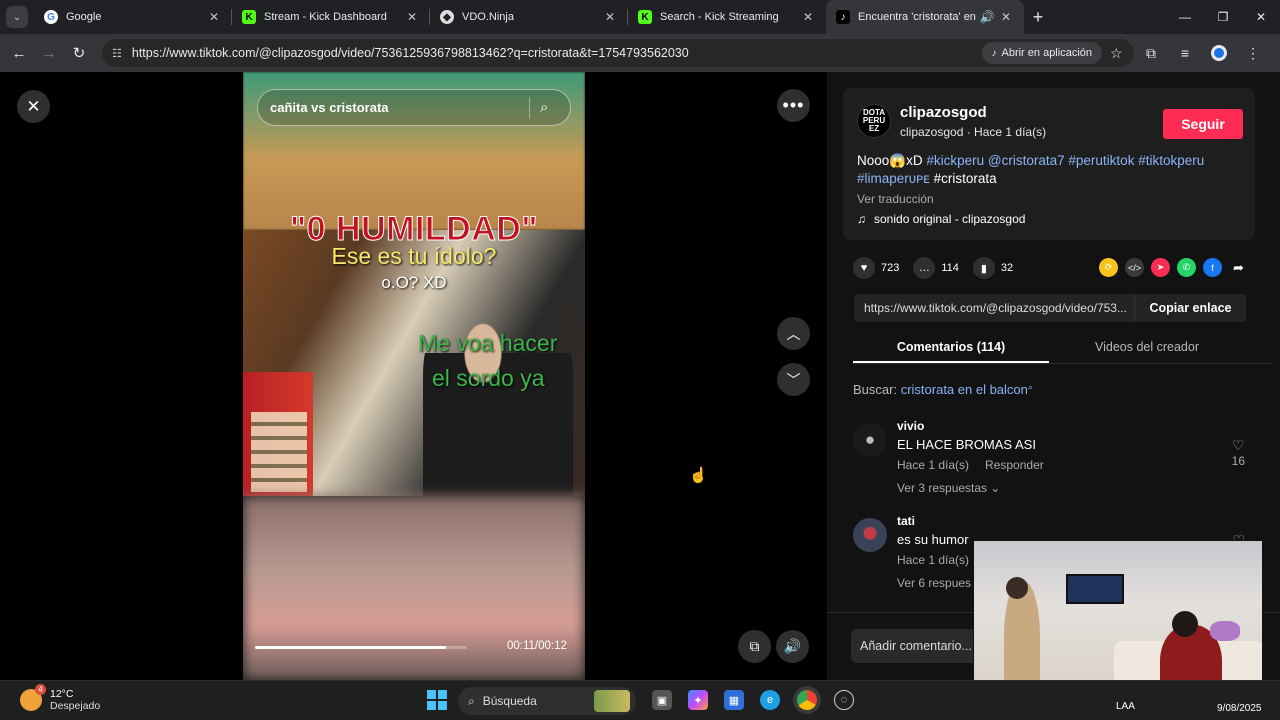  I want to click on next-video-button: ﹀, so click(793, 379).